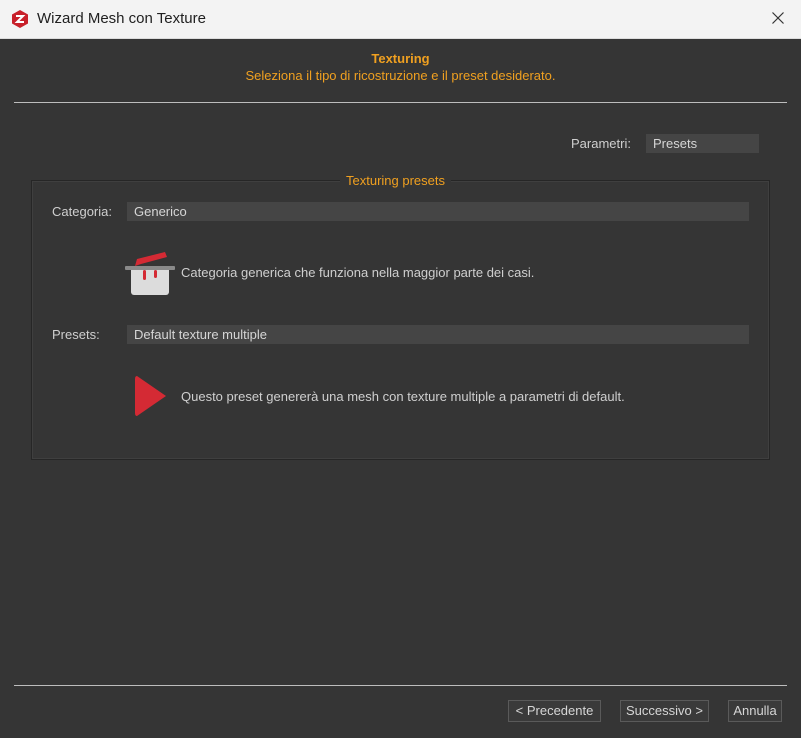 The height and width of the screenshot is (738, 801). What do you see at coordinates (151, 397) in the screenshot?
I see `play-triangle-icon` at bounding box center [151, 397].